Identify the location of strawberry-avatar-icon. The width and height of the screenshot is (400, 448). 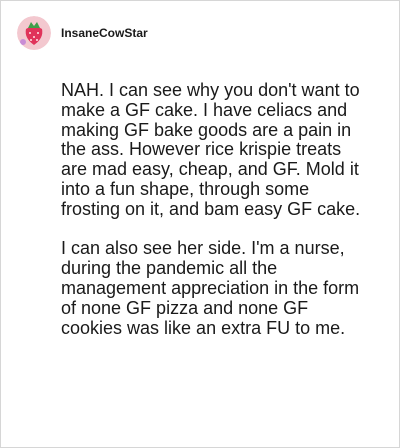
(34, 33).